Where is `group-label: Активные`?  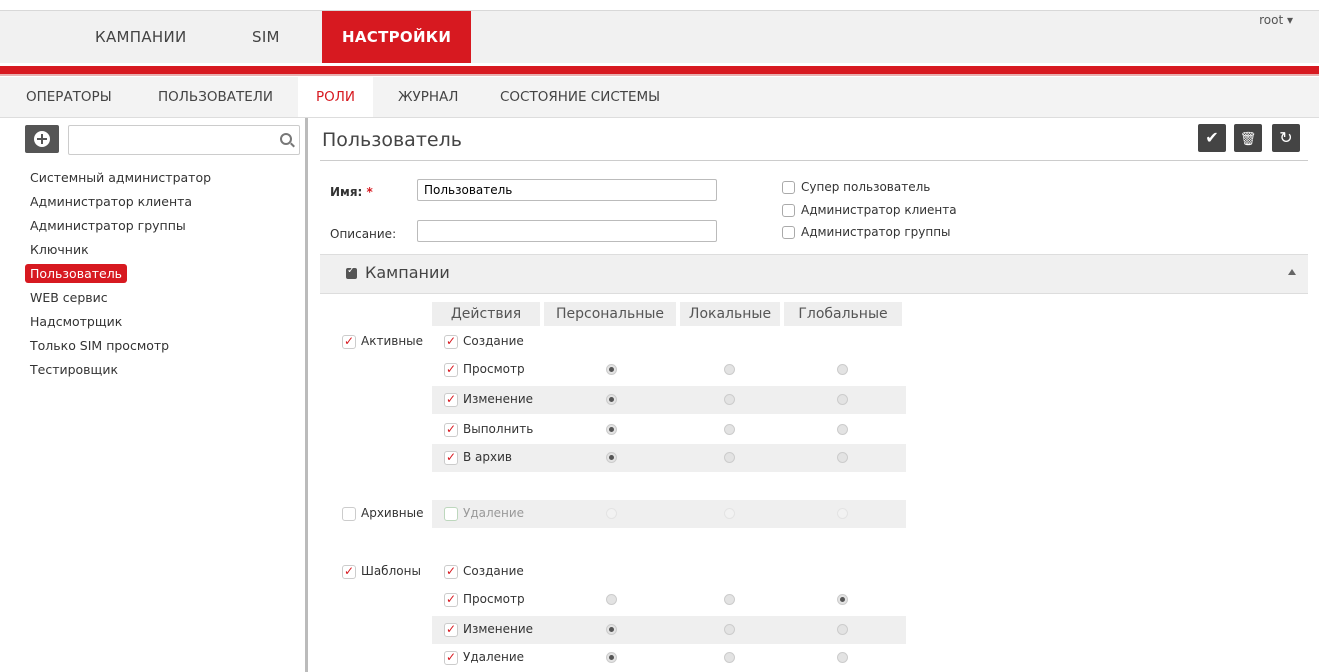
group-label: Активные is located at coordinates (382, 341).